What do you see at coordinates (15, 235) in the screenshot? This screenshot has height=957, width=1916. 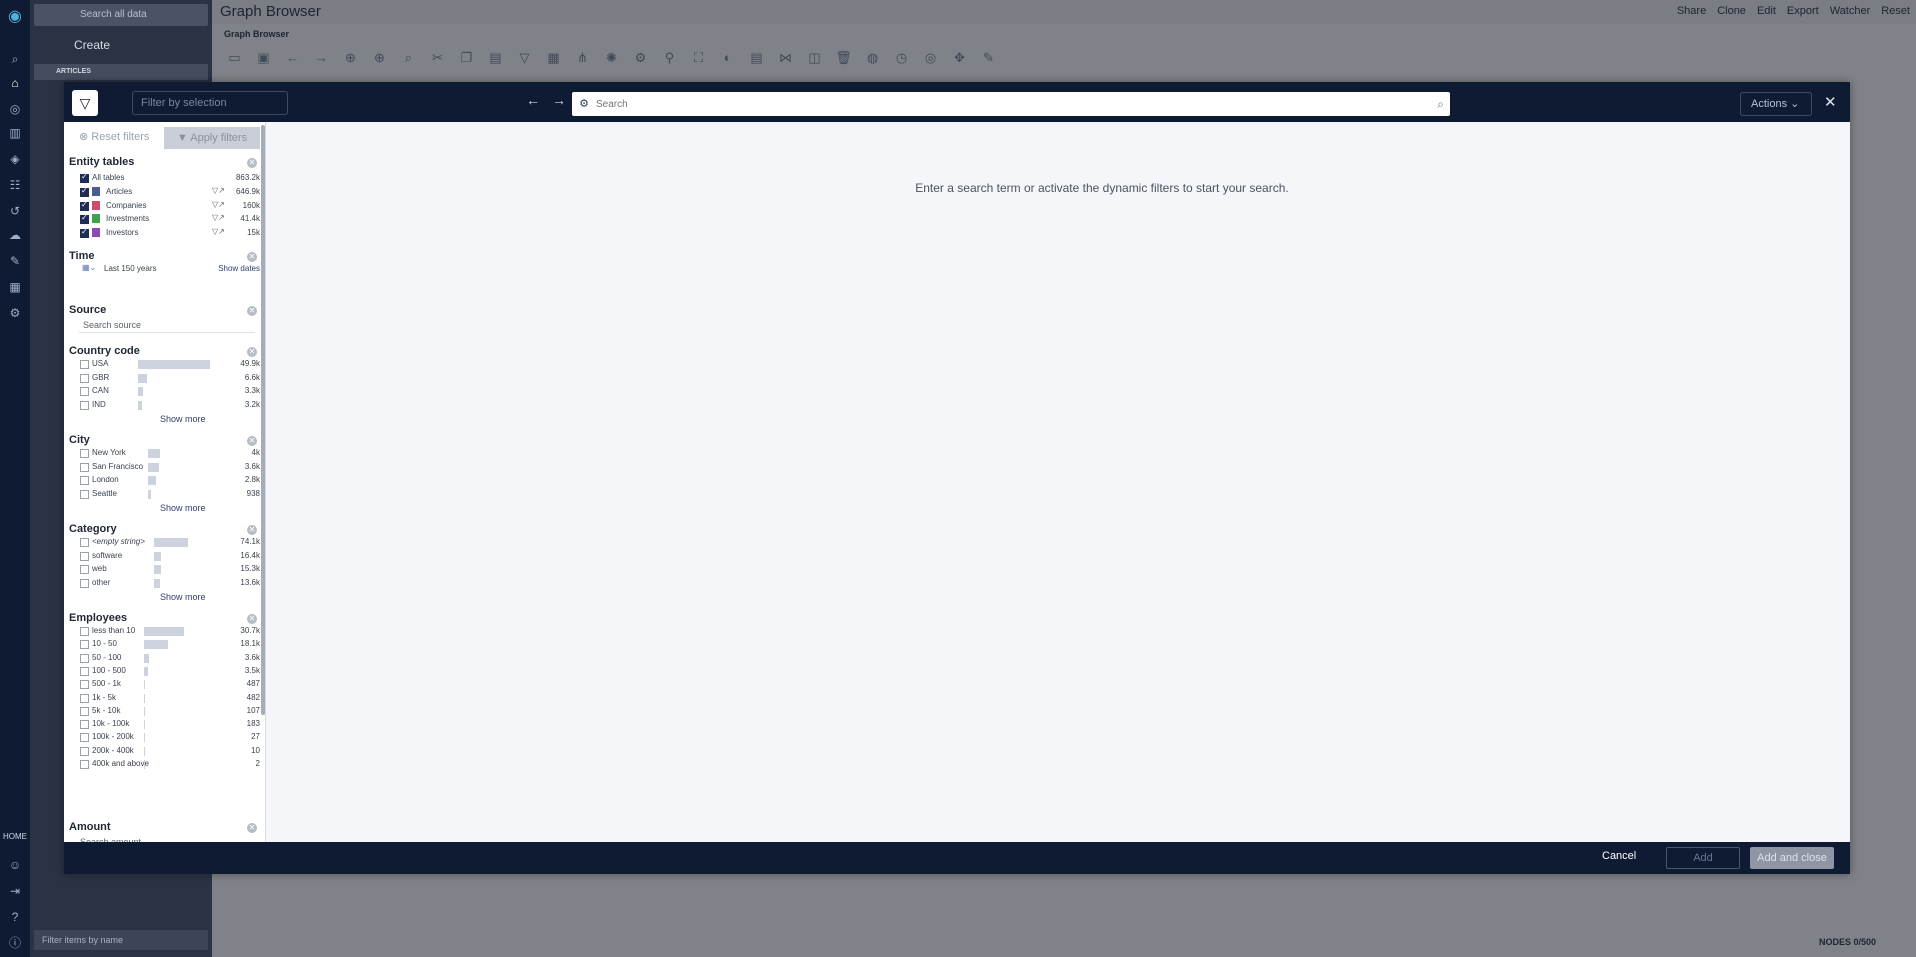 I see `cloud-icon: ☁` at bounding box center [15, 235].